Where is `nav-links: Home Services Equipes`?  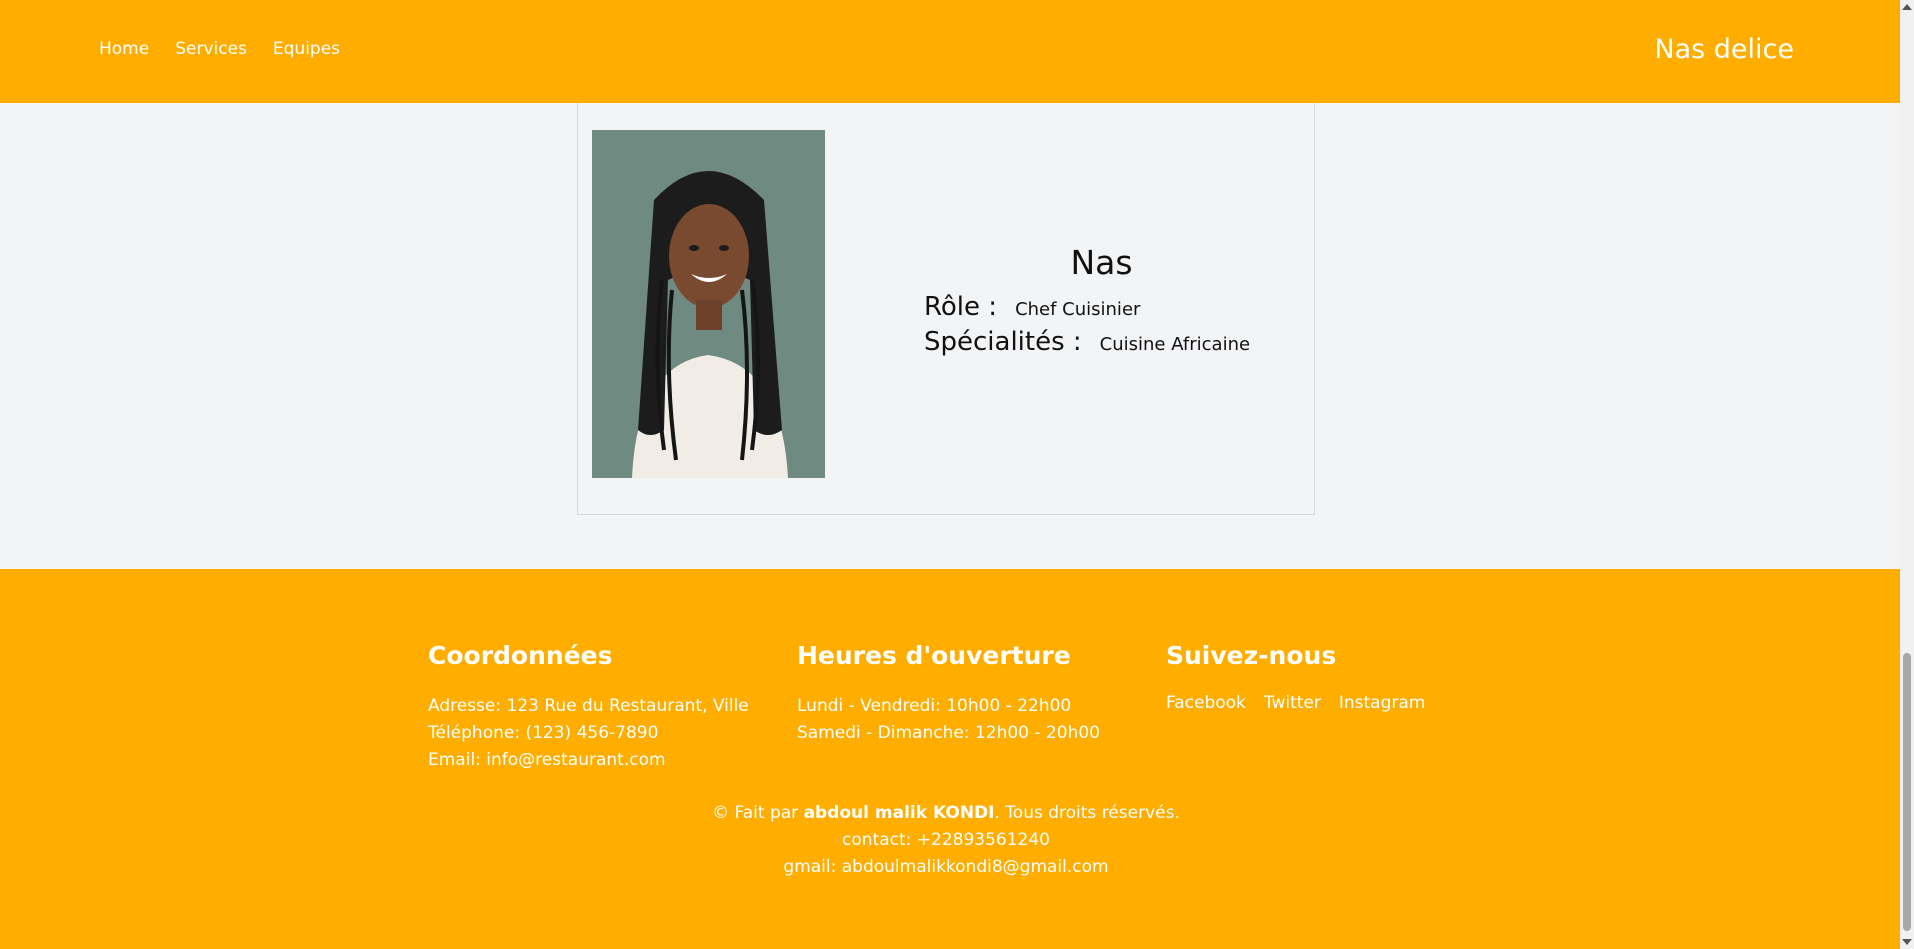 nav-links: Home Services Equipes is located at coordinates (219, 49).